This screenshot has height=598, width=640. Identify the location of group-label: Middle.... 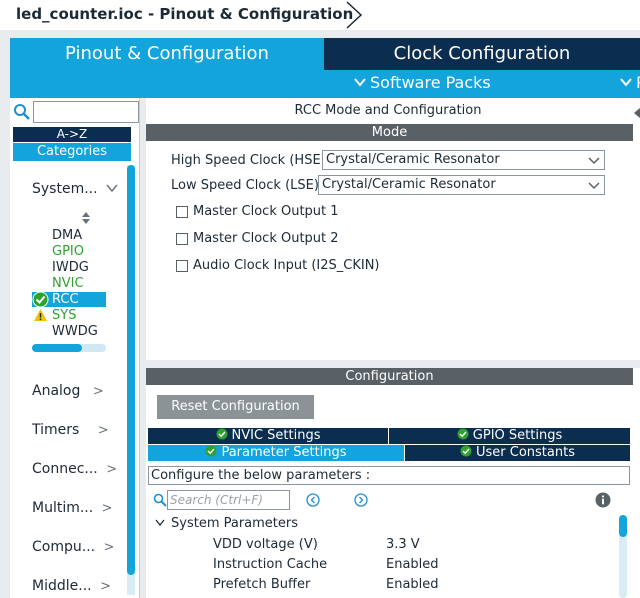
(62, 586).